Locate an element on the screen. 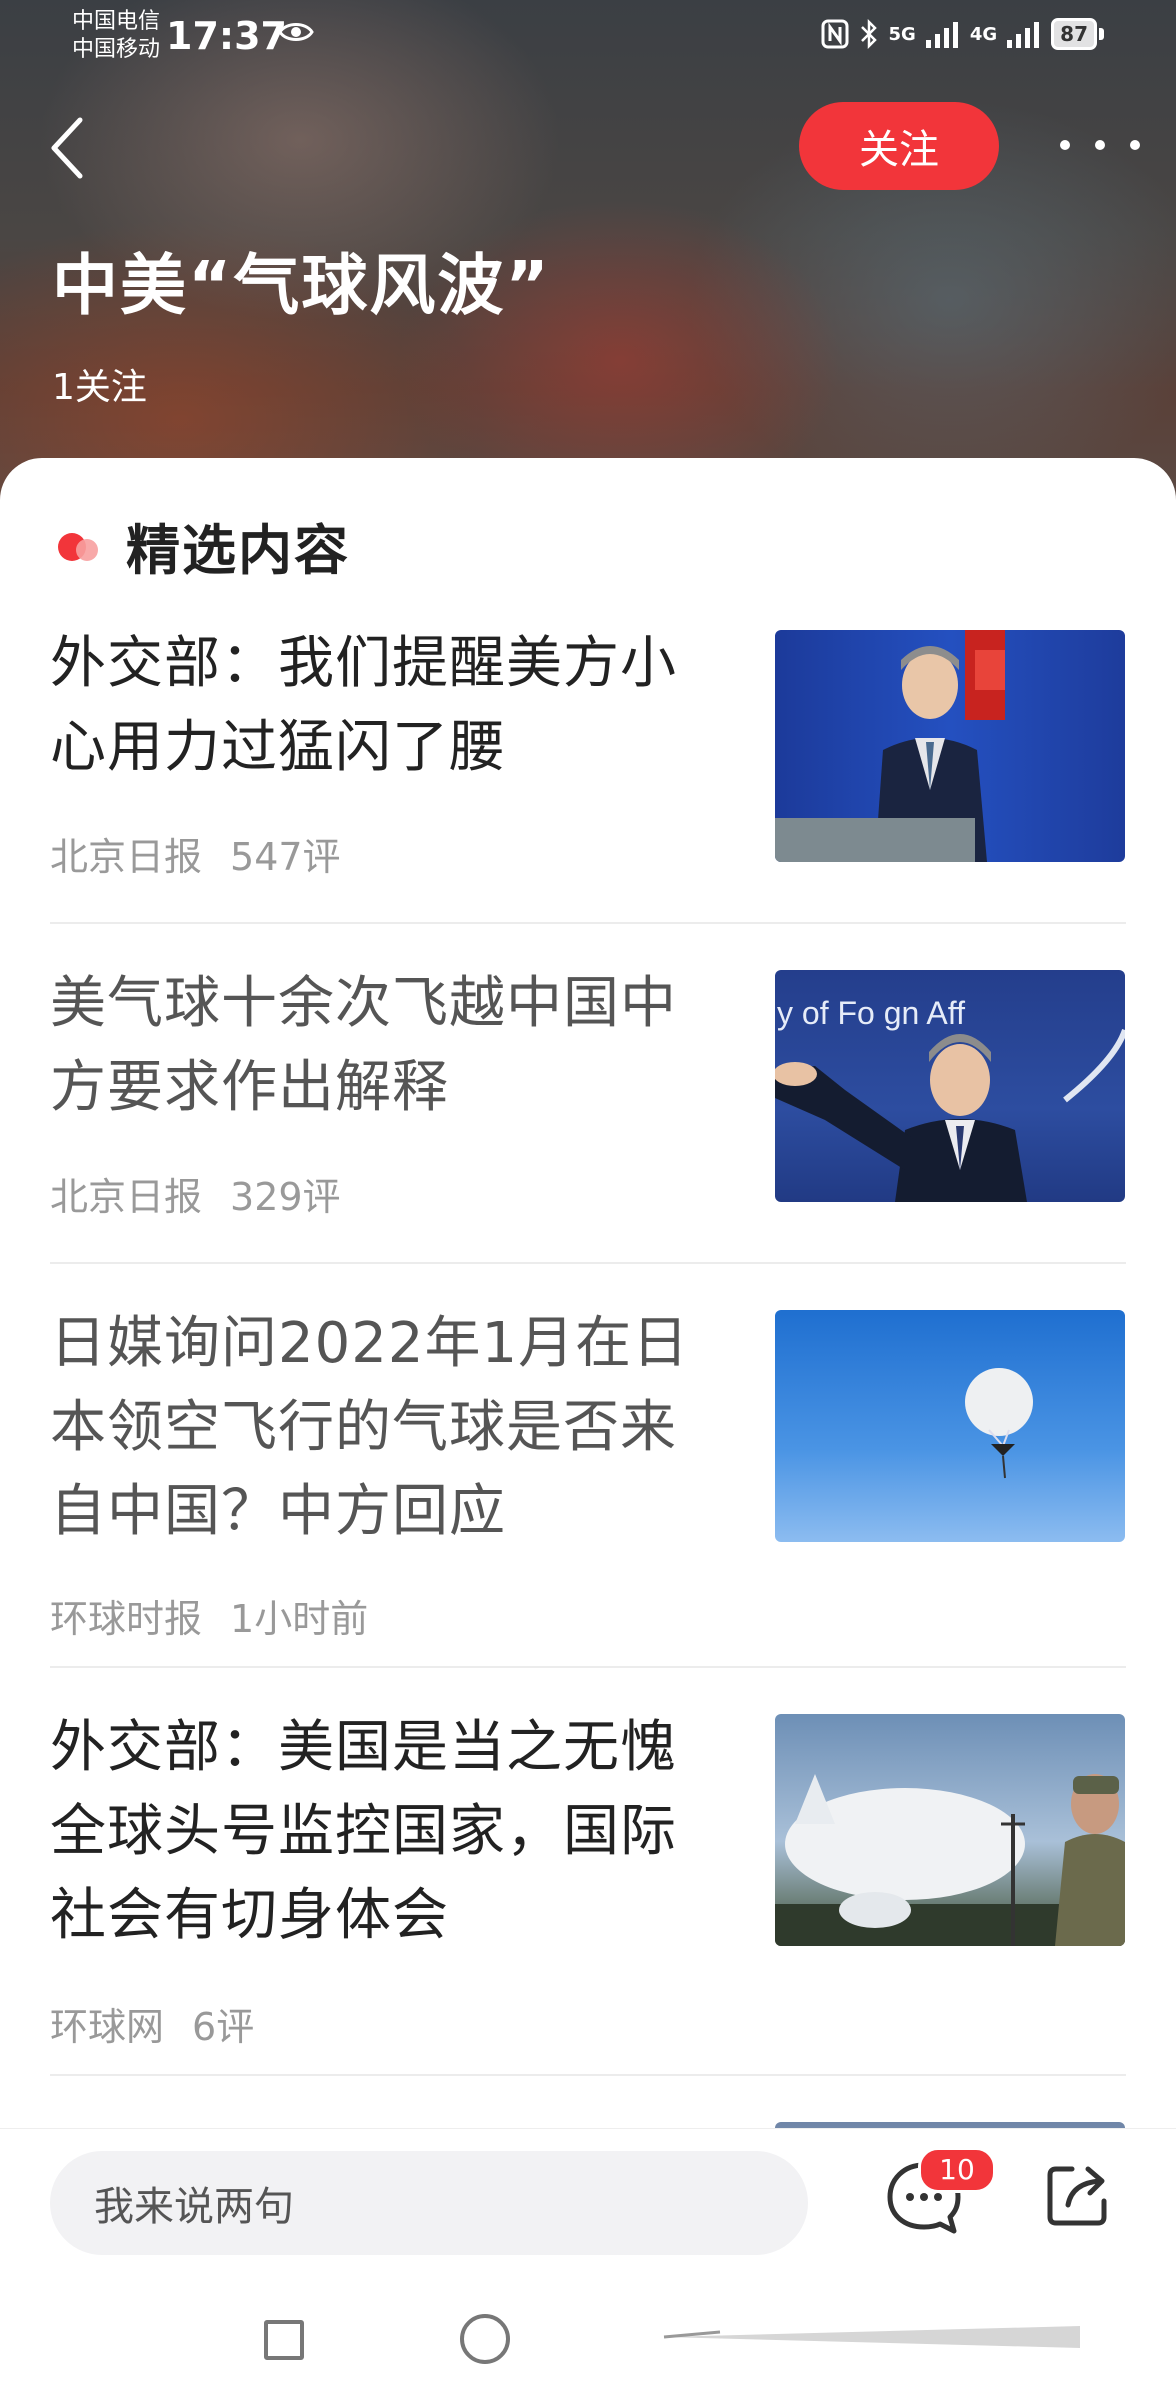 The height and width of the screenshot is (2400, 1176). article-meta: 环球时报 1小时前 is located at coordinates (209, 1615).